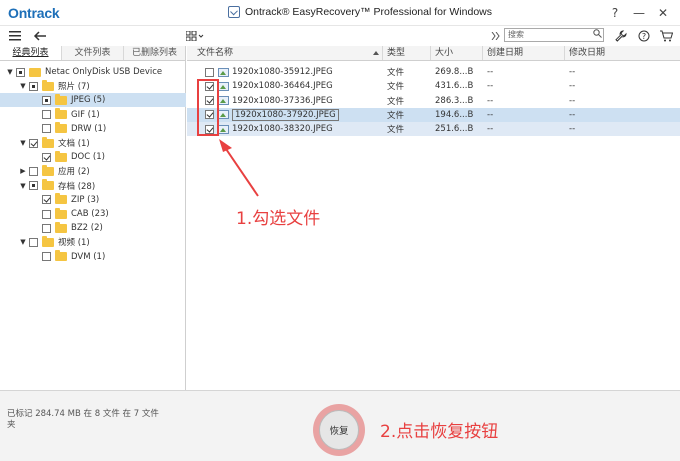 This screenshot has width=680, height=461. I want to click on tree-item: GIF (1), so click(93, 115).